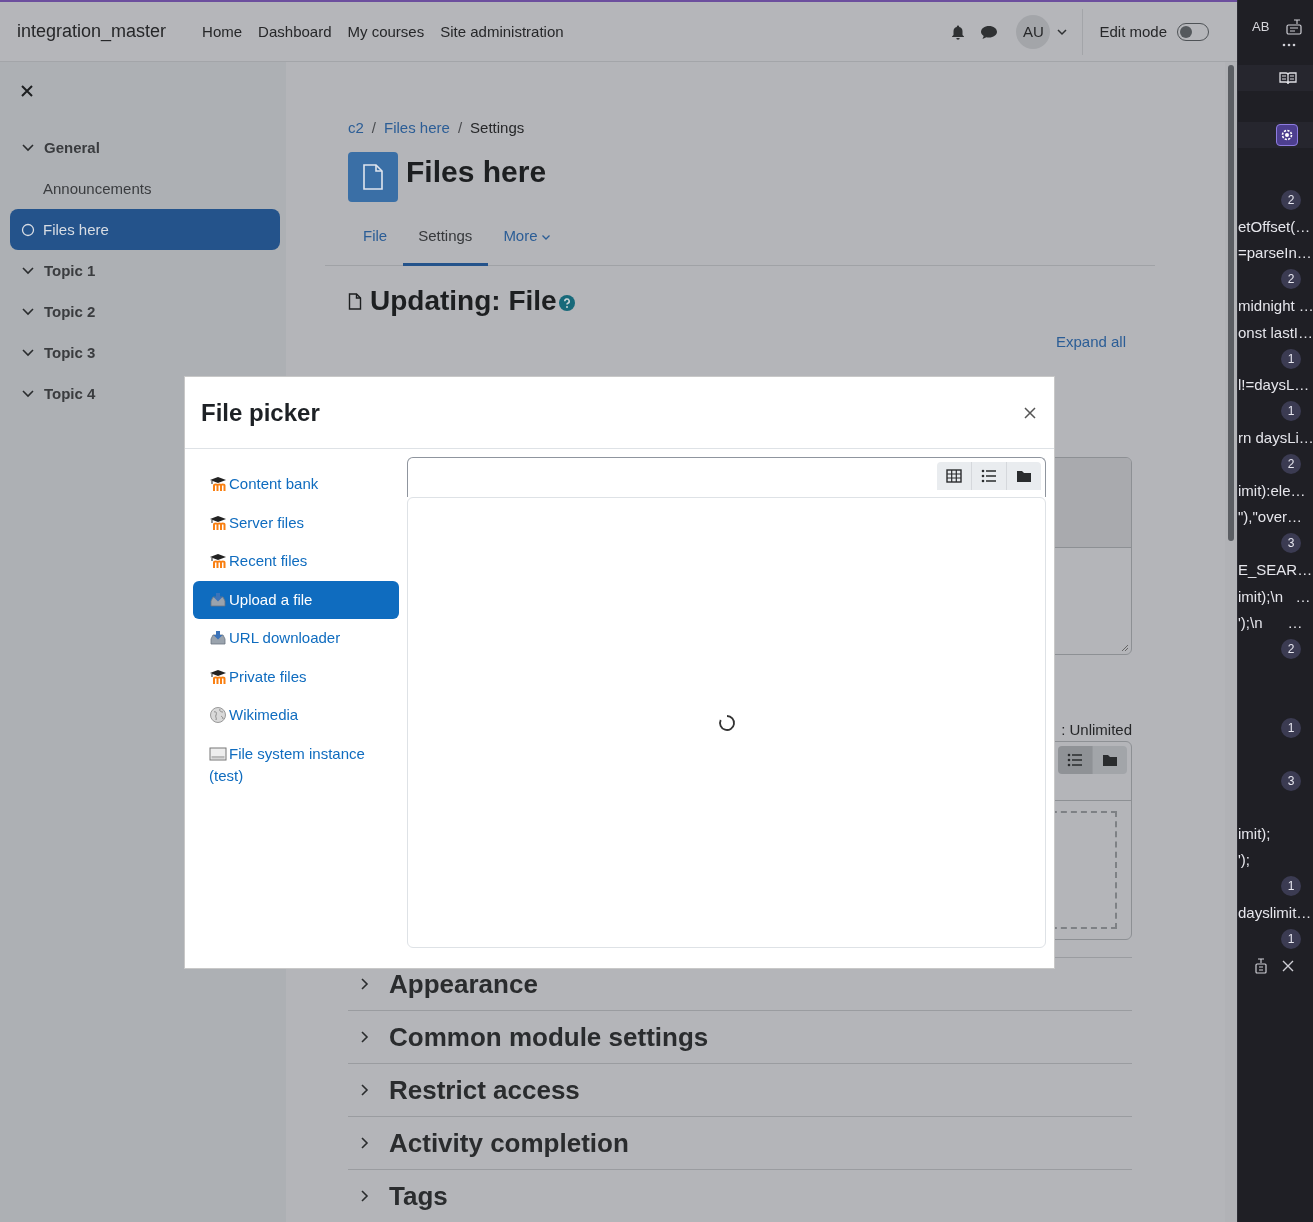 Image resolution: width=1313 pixels, height=1222 pixels. I want to click on section-heading: Restrict access, so click(484, 1090).